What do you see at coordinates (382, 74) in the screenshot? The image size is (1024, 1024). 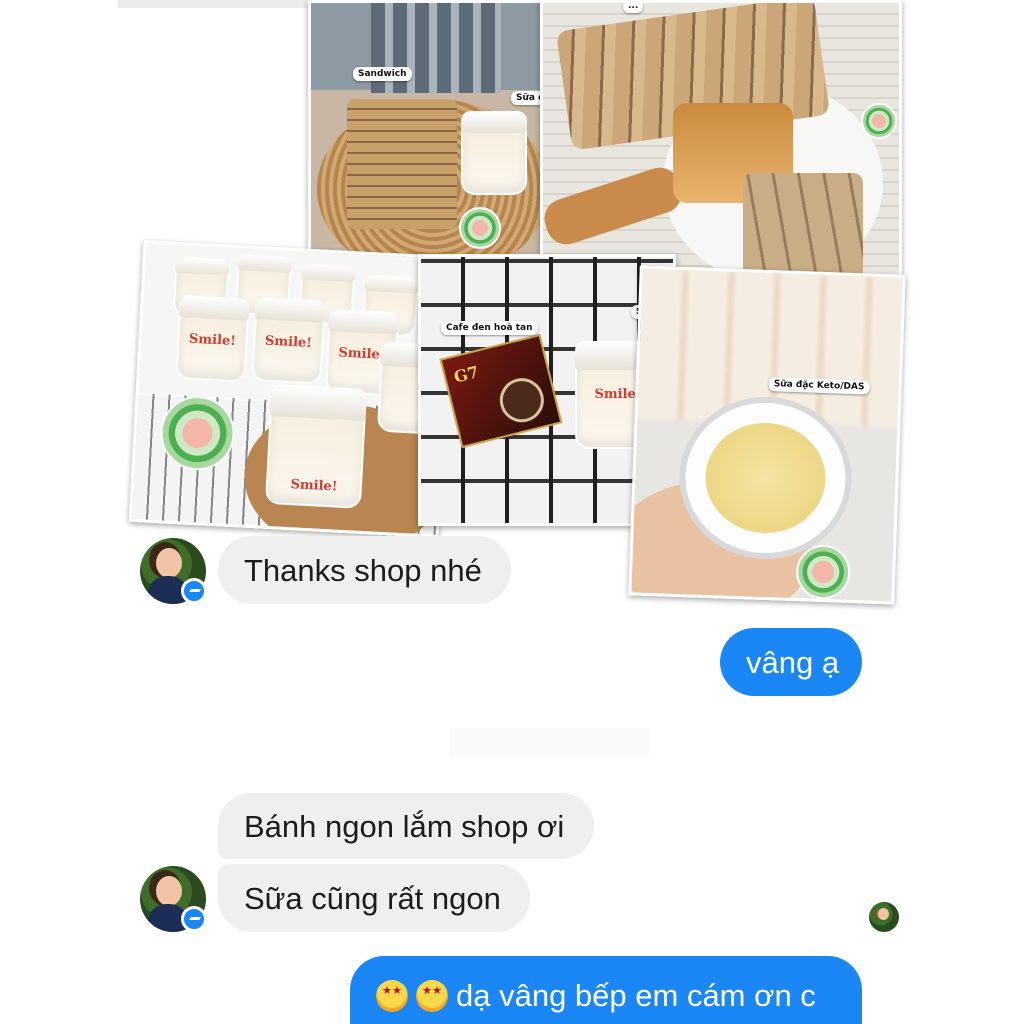 I see `photo-tag-sandwich: Sandwich` at bounding box center [382, 74].